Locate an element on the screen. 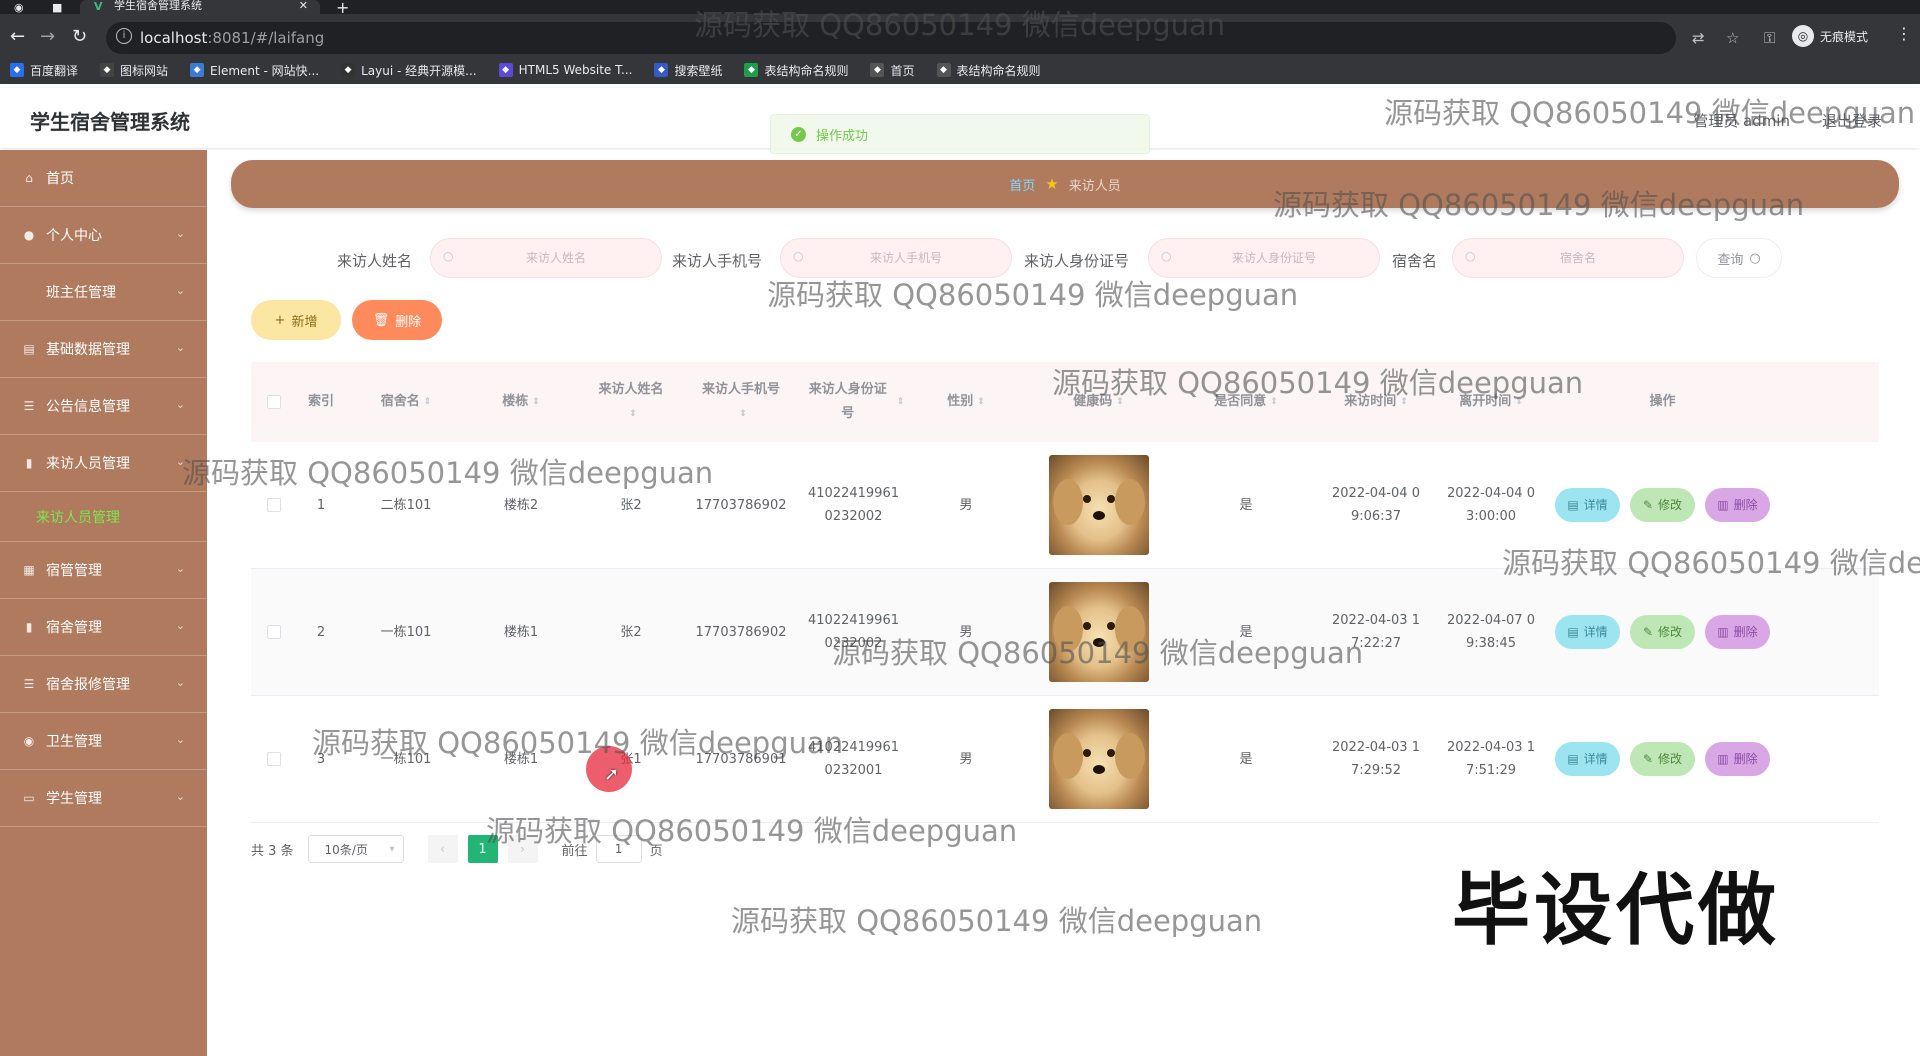 This screenshot has width=1920, height=1056. app-title: 学生宿舍管理系统 is located at coordinates (110, 122).